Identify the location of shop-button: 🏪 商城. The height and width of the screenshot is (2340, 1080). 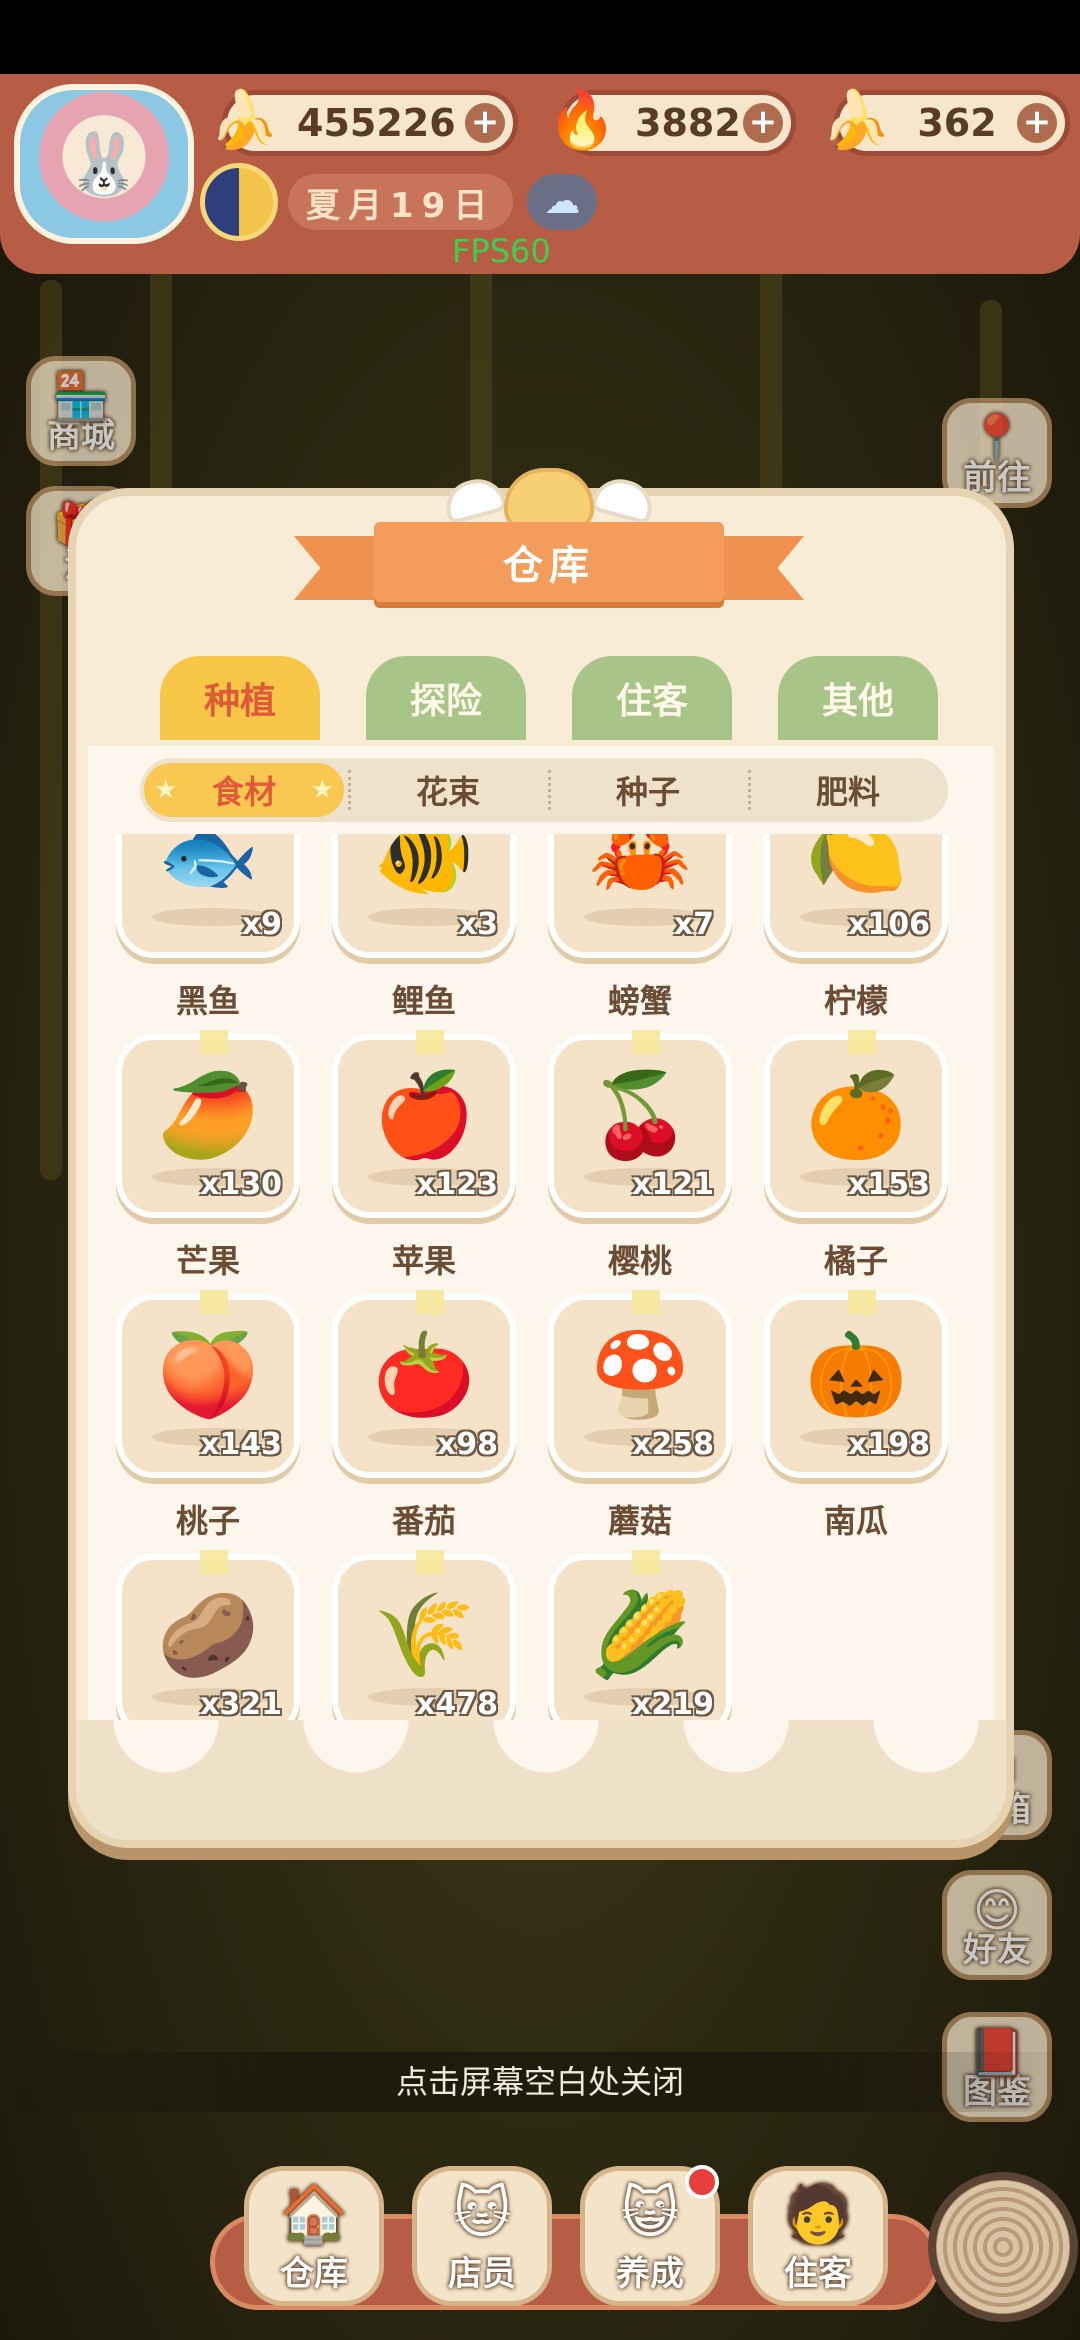
(81, 411).